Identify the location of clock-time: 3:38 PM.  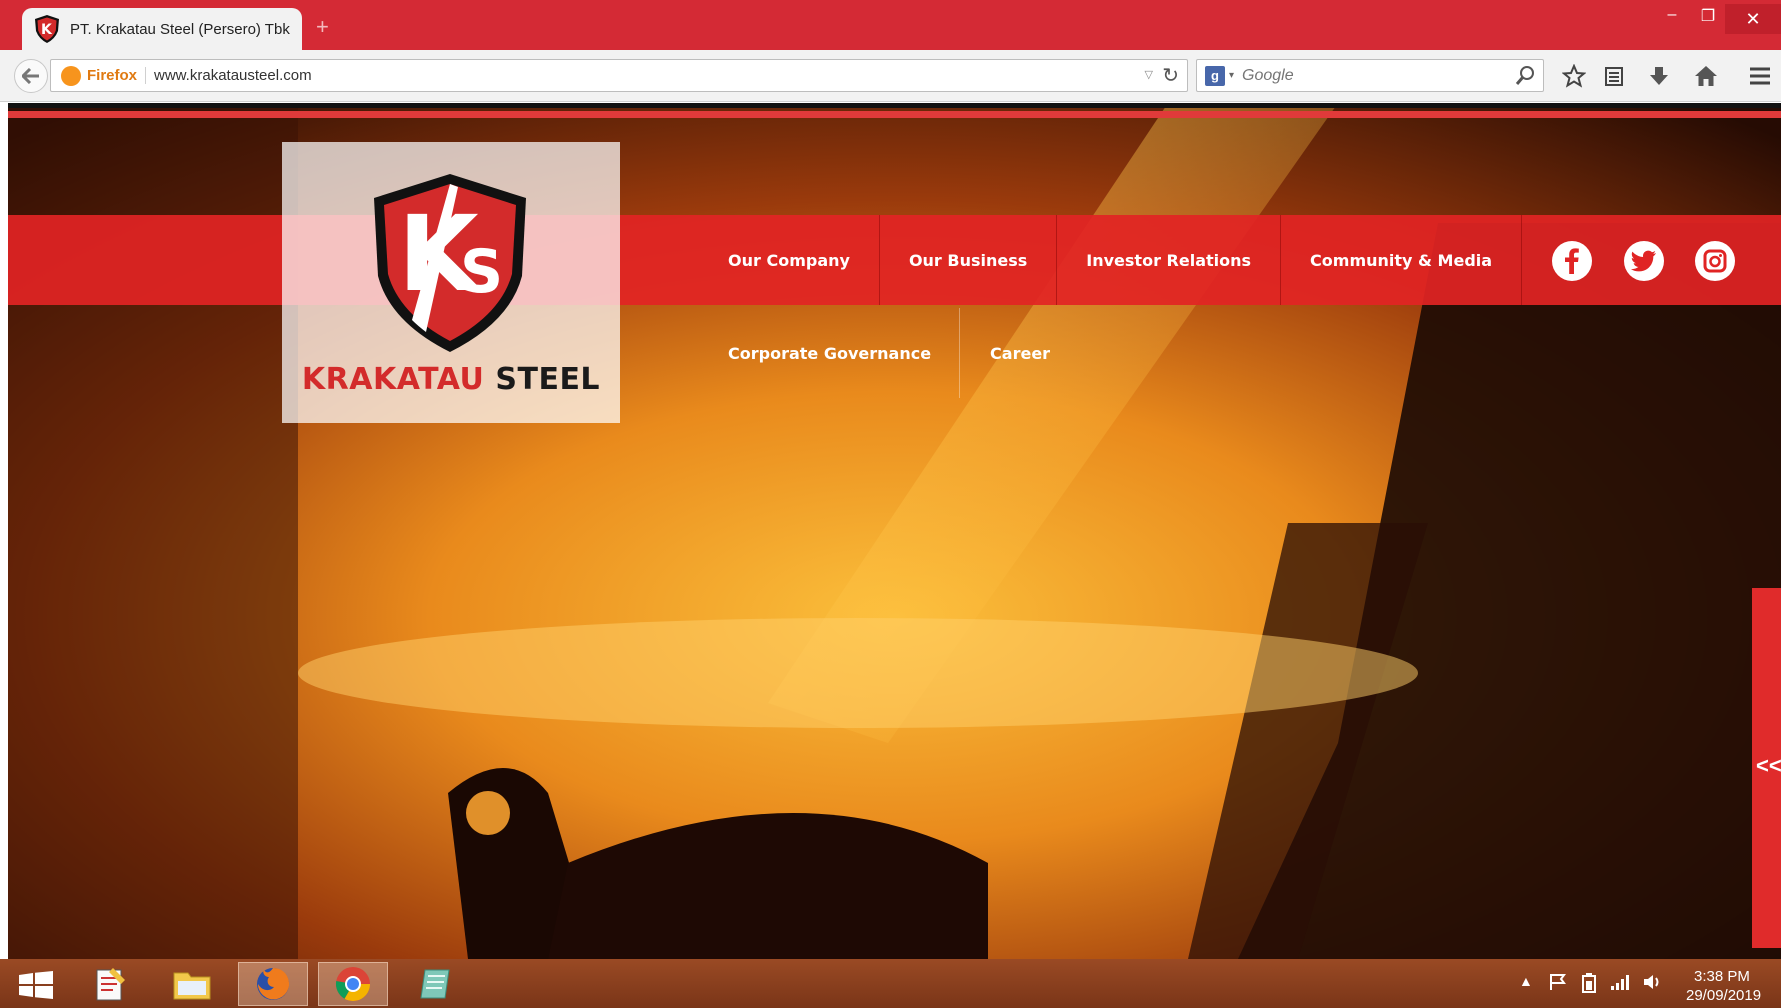
(1722, 976).